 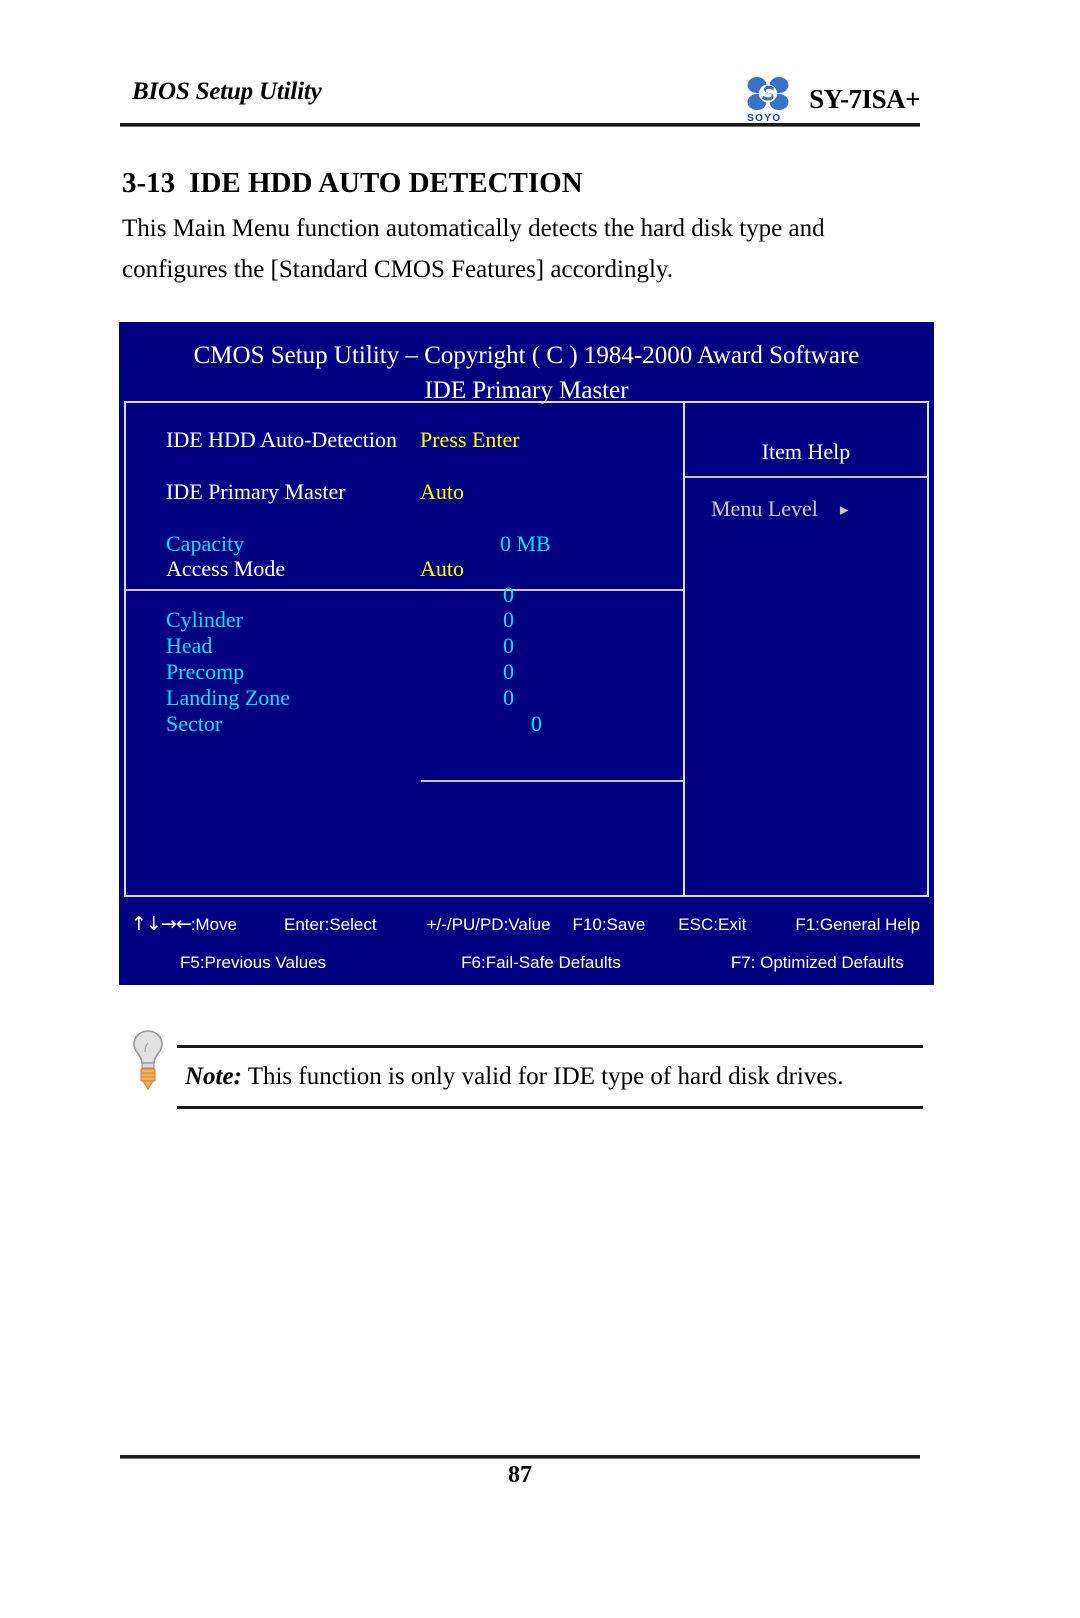 What do you see at coordinates (768, 99) in the screenshot?
I see `soyo-logo-icon: SOYO` at bounding box center [768, 99].